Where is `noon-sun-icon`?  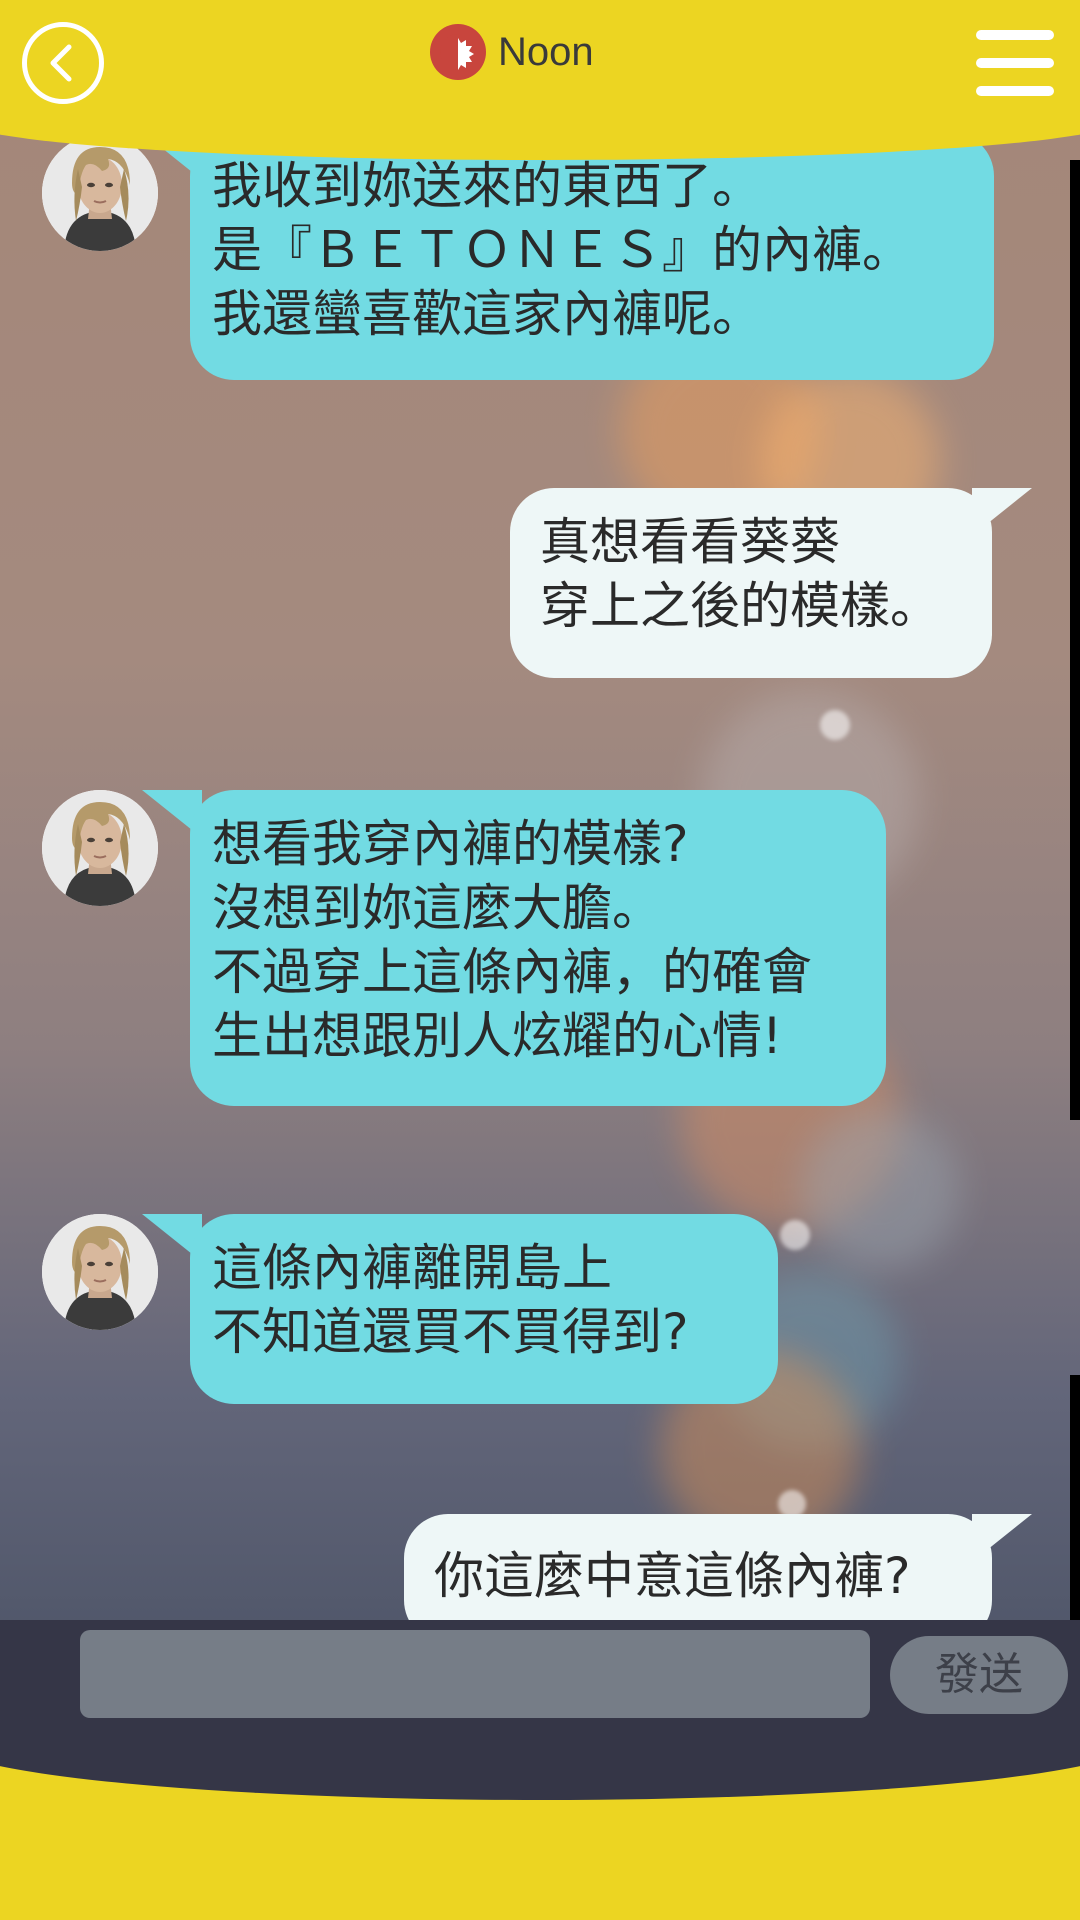
noon-sun-icon is located at coordinates (458, 52).